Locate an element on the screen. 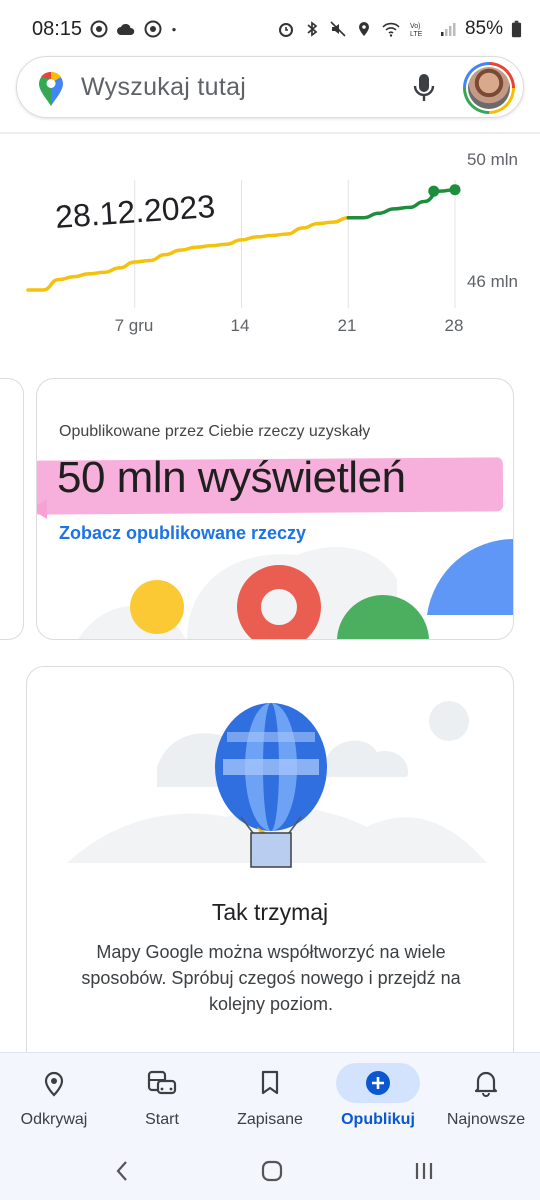 This screenshot has height=1200, width=540. avatar is located at coordinates (489, 88).